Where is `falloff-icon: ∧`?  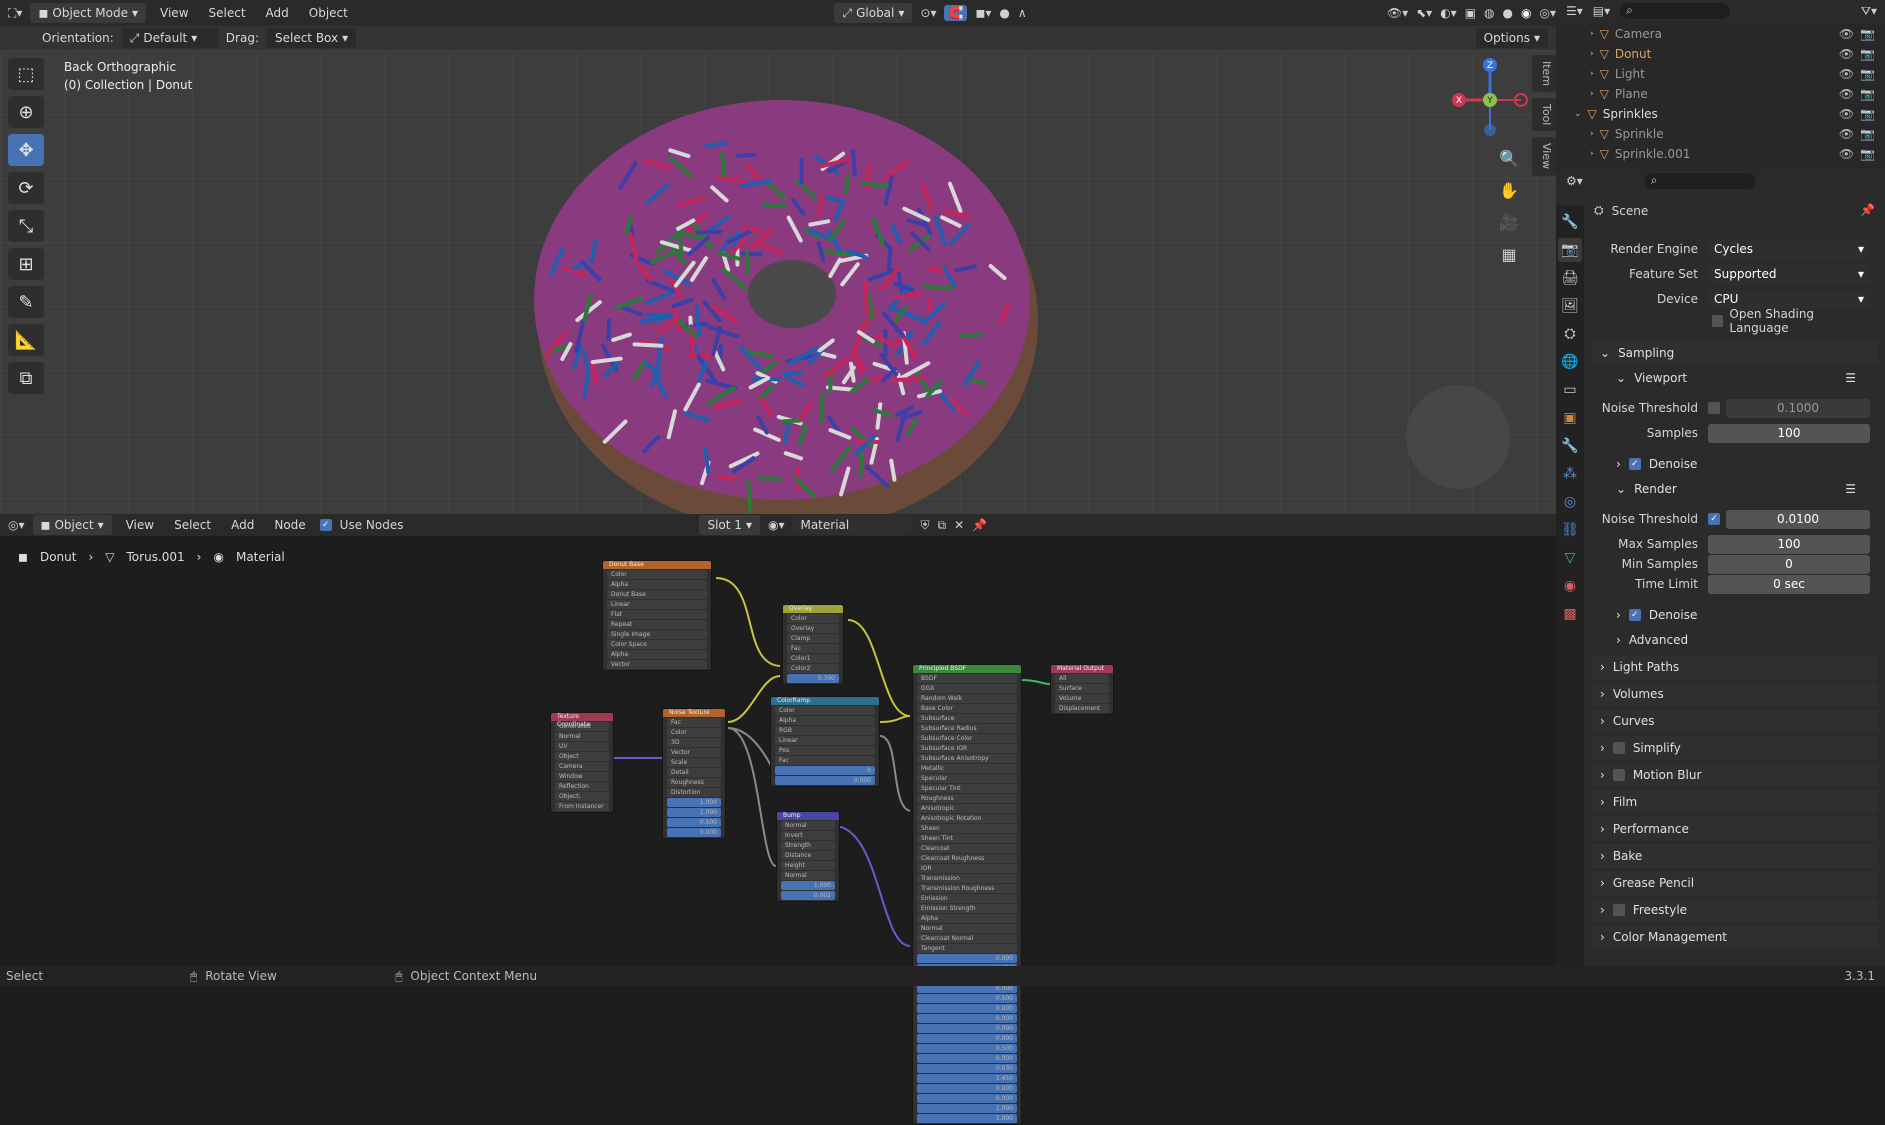 falloff-icon: ∧ is located at coordinates (1022, 13).